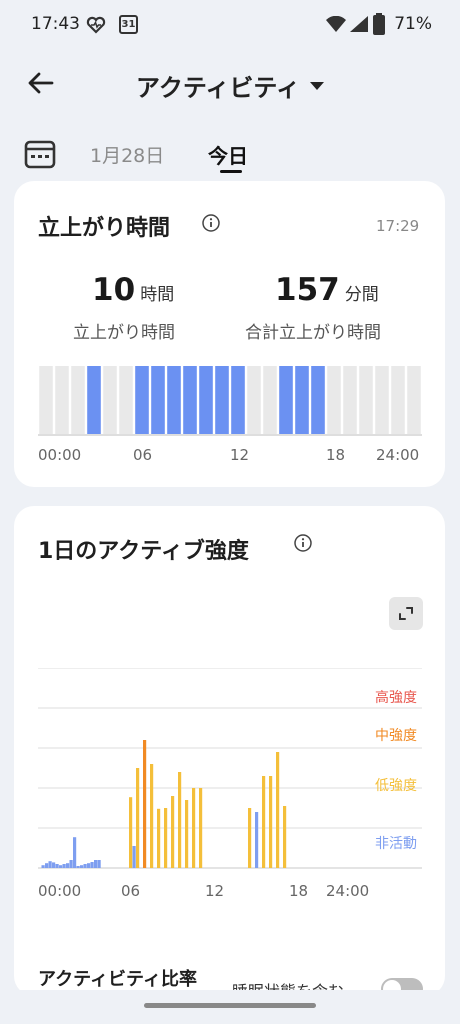 This screenshot has height=1024, width=460. I want to click on level-label-inactive: 非活動, so click(396, 844).